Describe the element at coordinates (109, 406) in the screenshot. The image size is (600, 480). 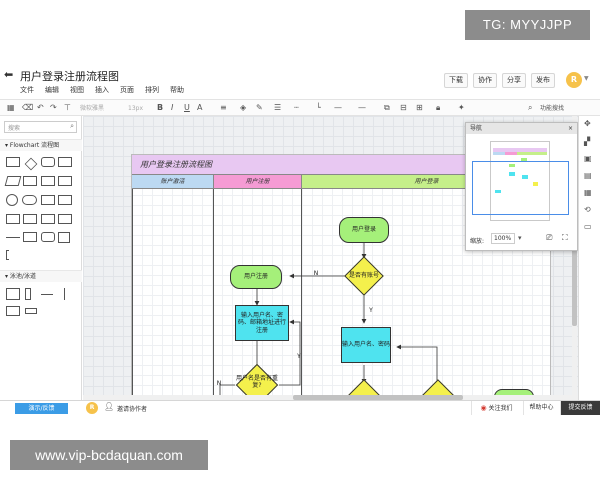
I see `add-user-icon: 👤︎` at that location.